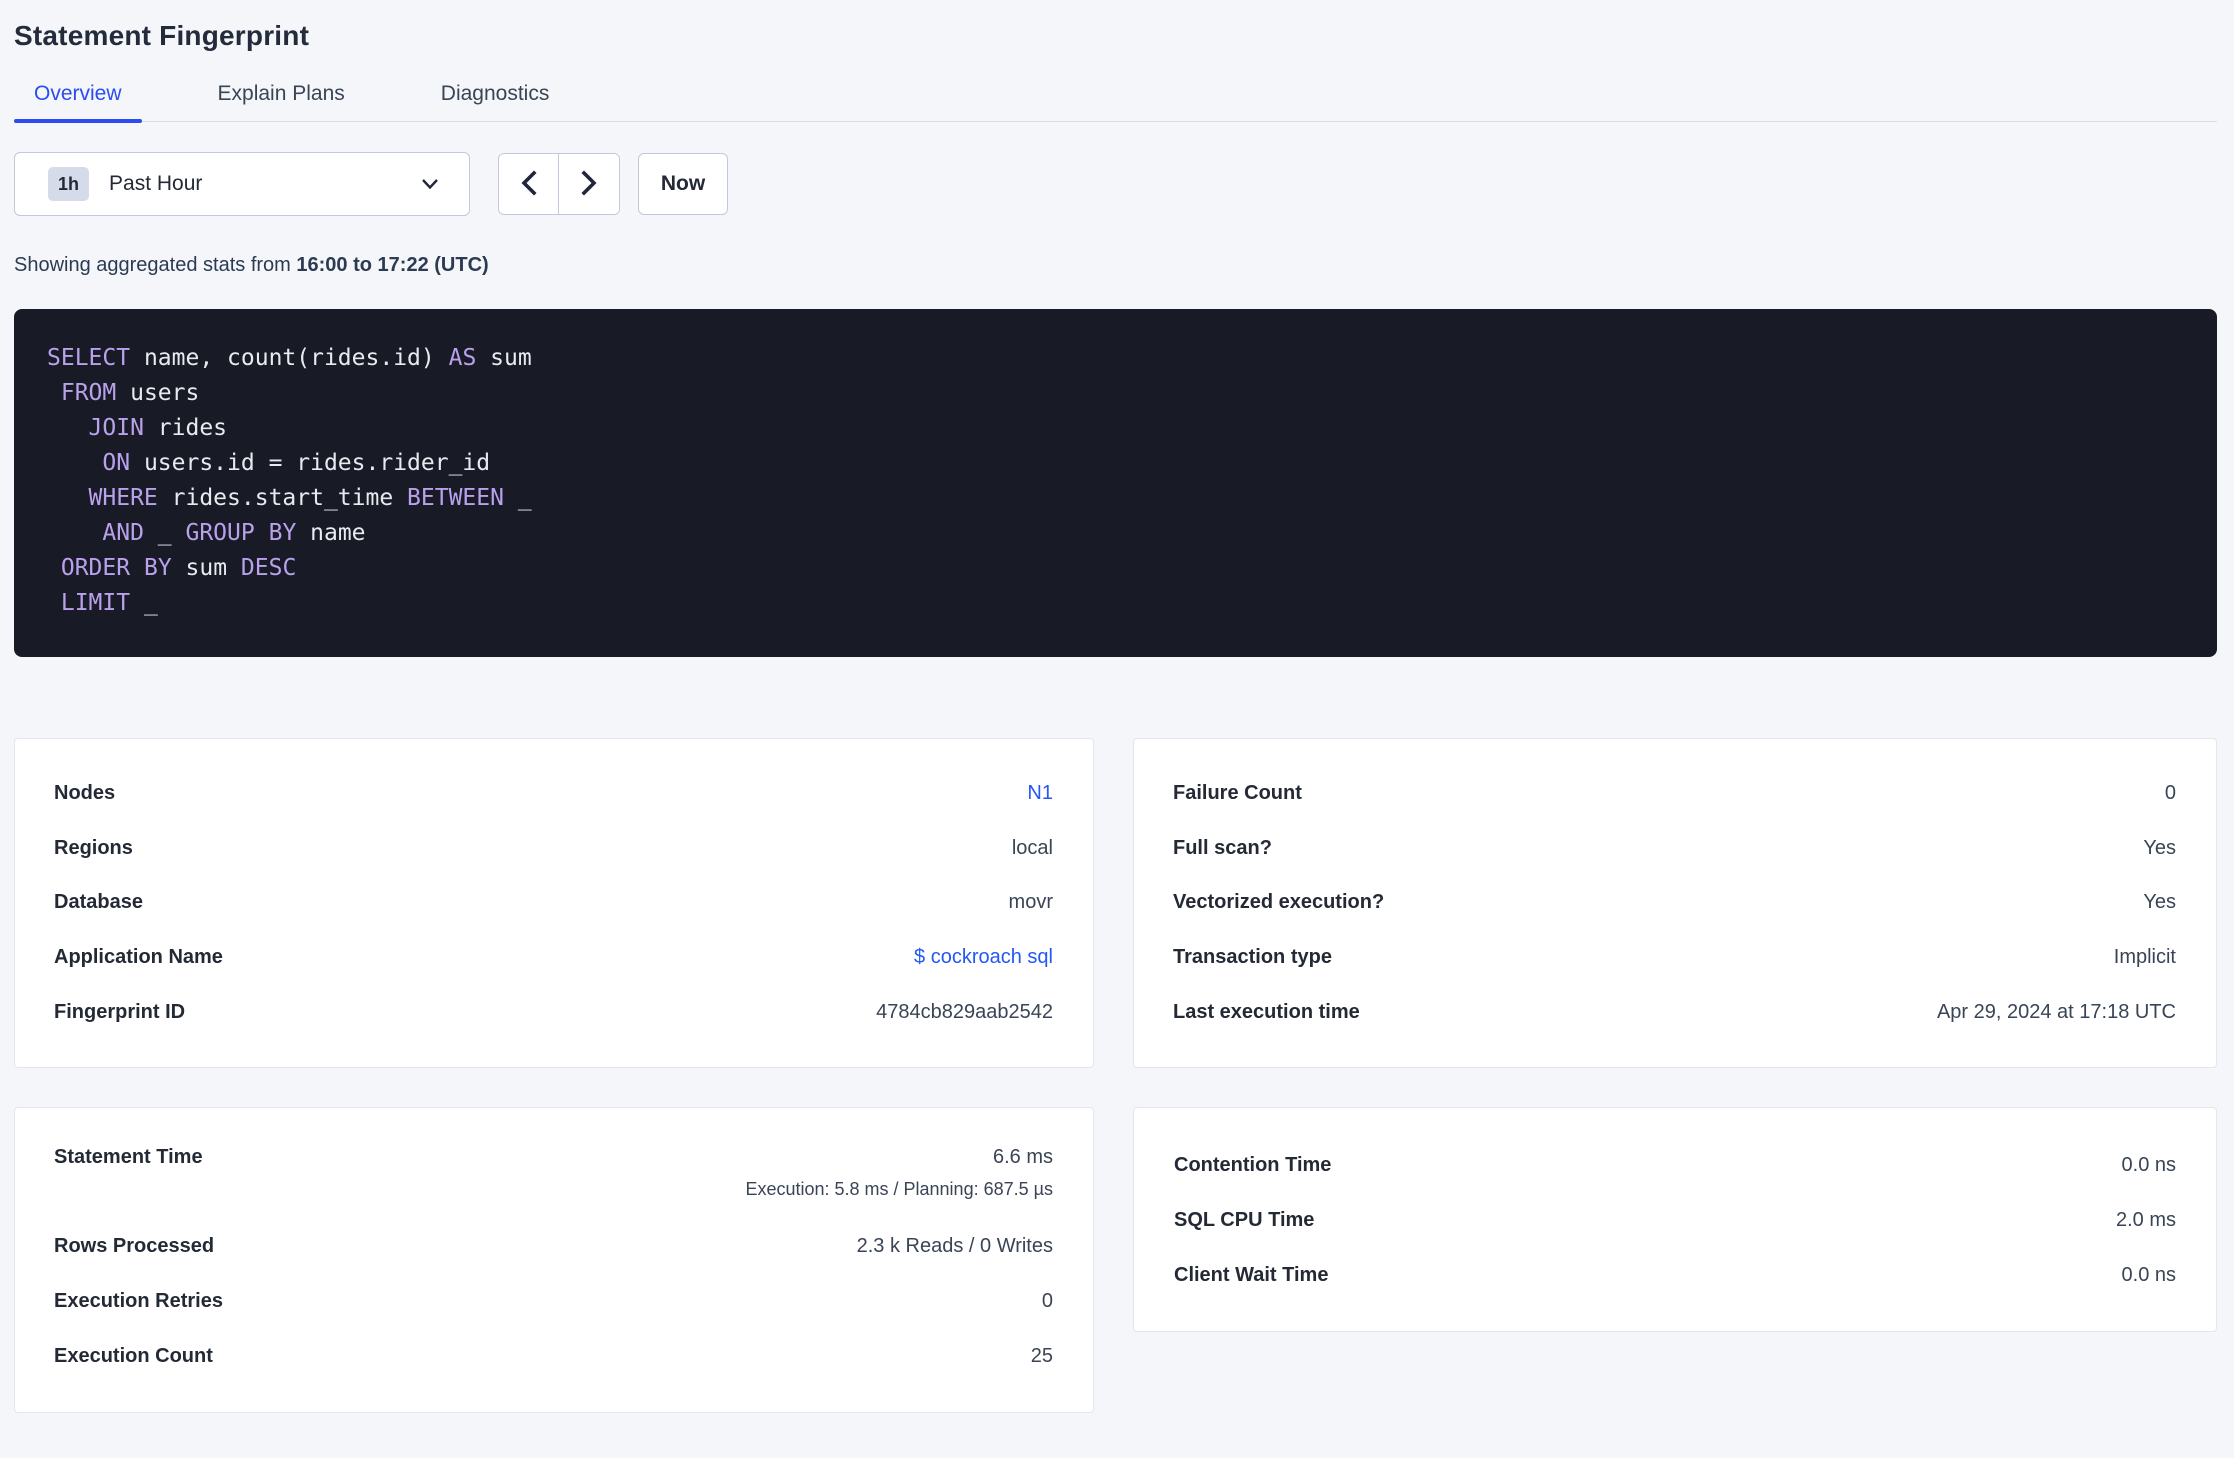 The image size is (2234, 1458). I want to click on stat-value: 25, so click(1041, 1356).